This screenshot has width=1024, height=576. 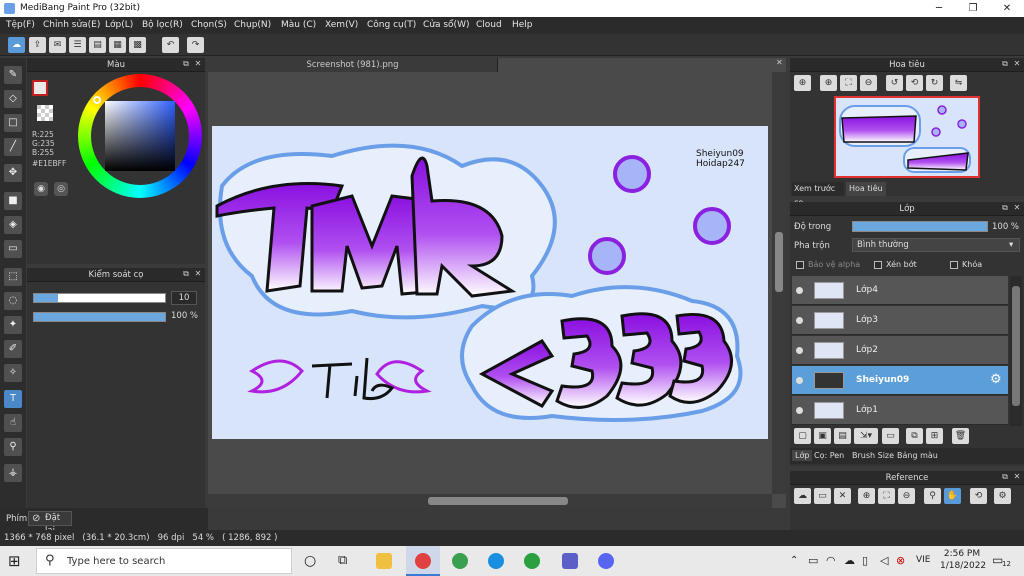 What do you see at coordinates (900, 320) in the screenshot?
I see `layer-row: Lớp3` at bounding box center [900, 320].